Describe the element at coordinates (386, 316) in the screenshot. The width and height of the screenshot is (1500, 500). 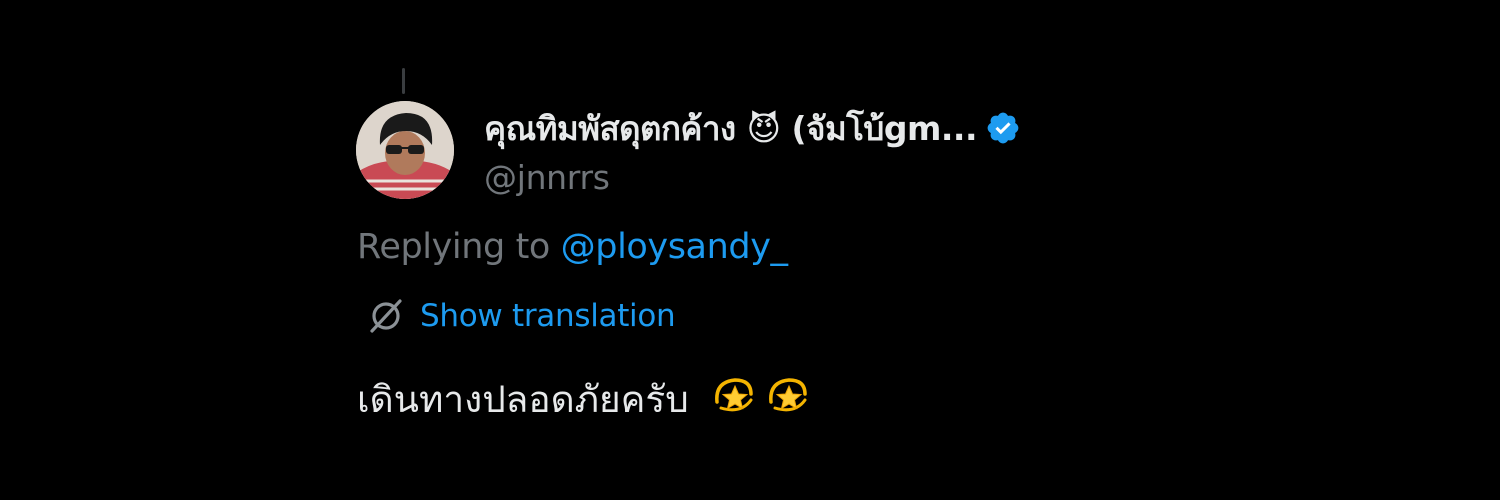
I see `translate-icon` at that location.